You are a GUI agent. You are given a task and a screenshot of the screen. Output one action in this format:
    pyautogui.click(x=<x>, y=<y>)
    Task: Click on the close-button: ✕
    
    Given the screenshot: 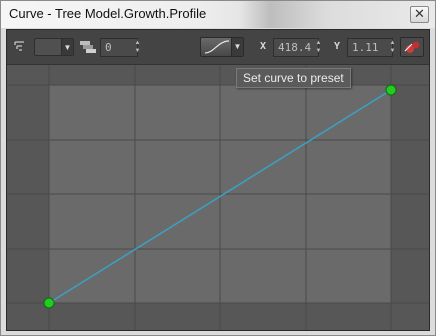 What is the action you would take?
    pyautogui.click(x=419, y=14)
    